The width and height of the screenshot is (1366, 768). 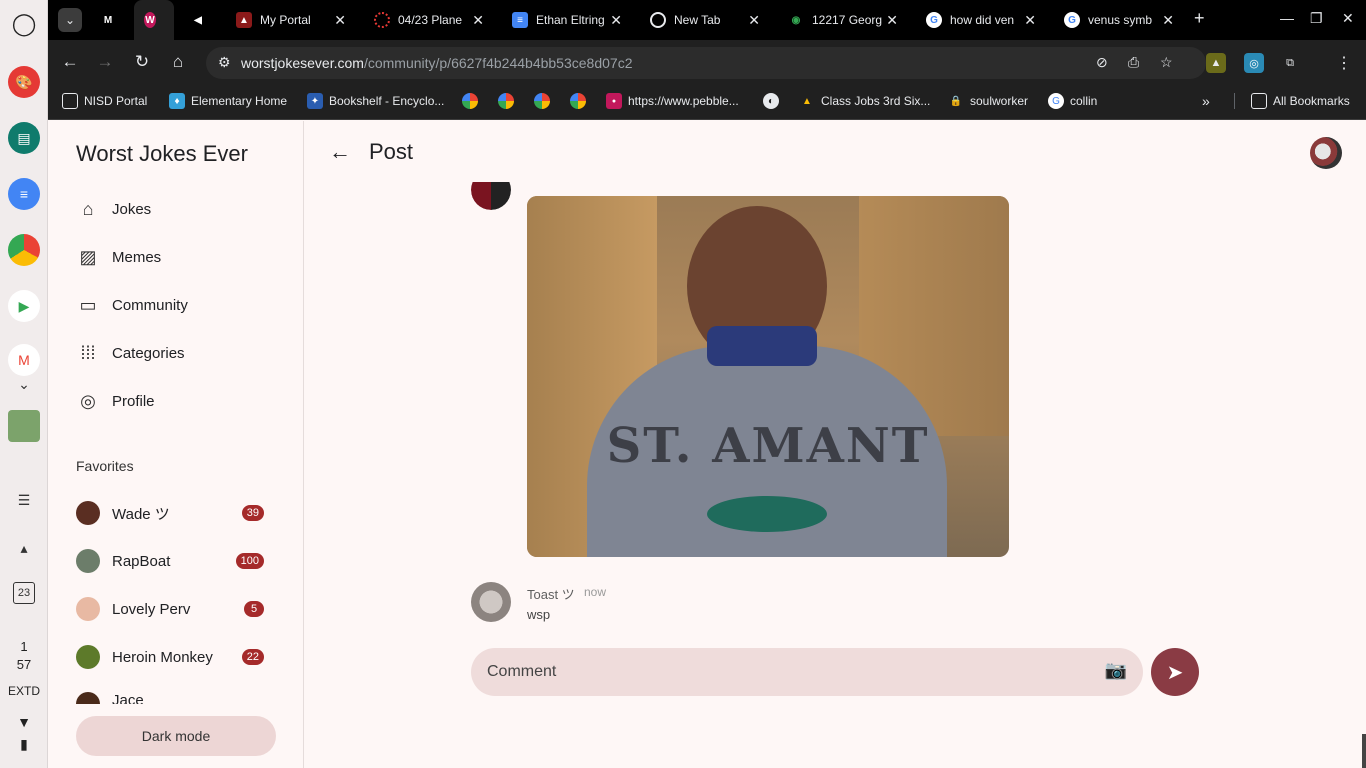 I want to click on photo-thumbnail-icon, so click(x=24, y=426).